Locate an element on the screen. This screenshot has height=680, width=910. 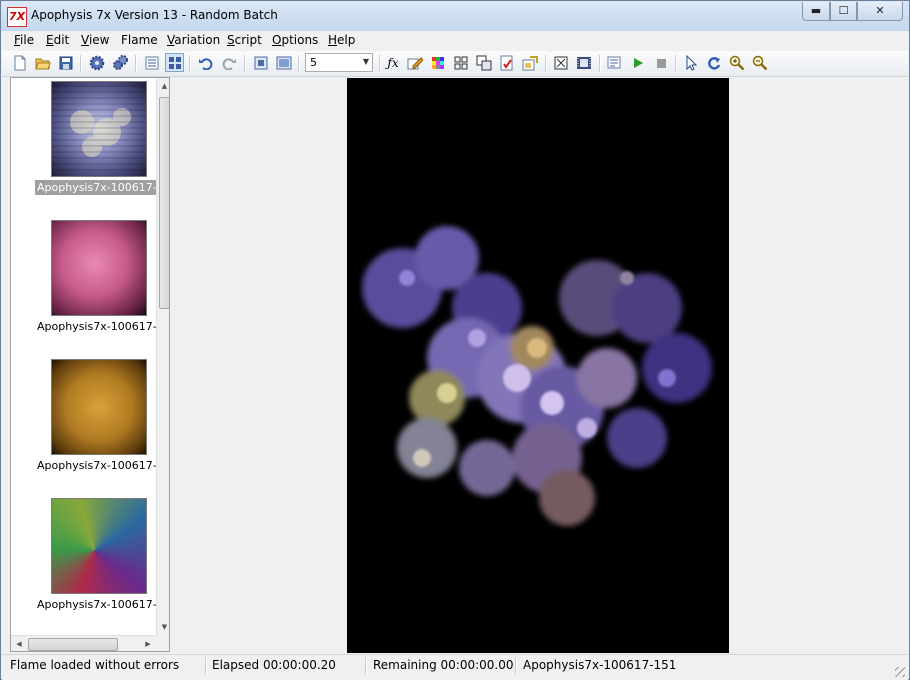
flame-thumbnail-art is located at coordinates (99, 128).